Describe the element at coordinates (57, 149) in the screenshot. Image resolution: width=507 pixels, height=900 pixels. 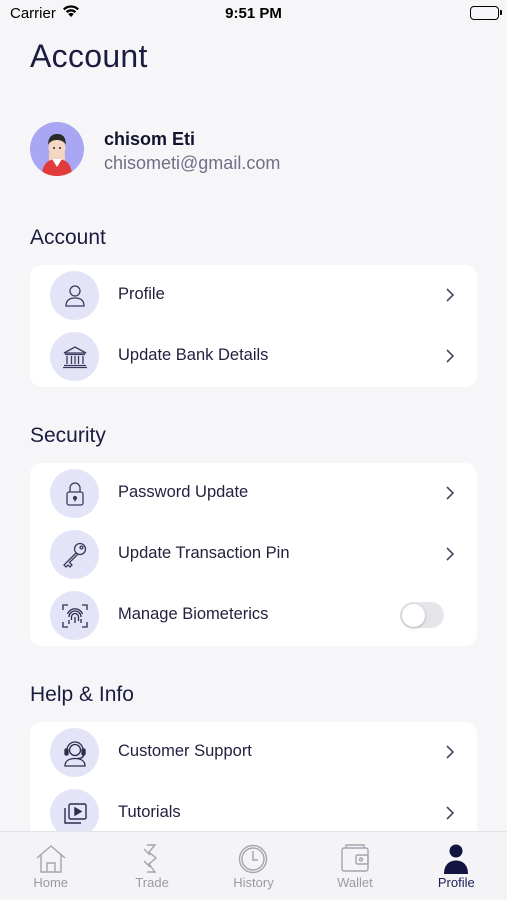
I see `avatar` at that location.